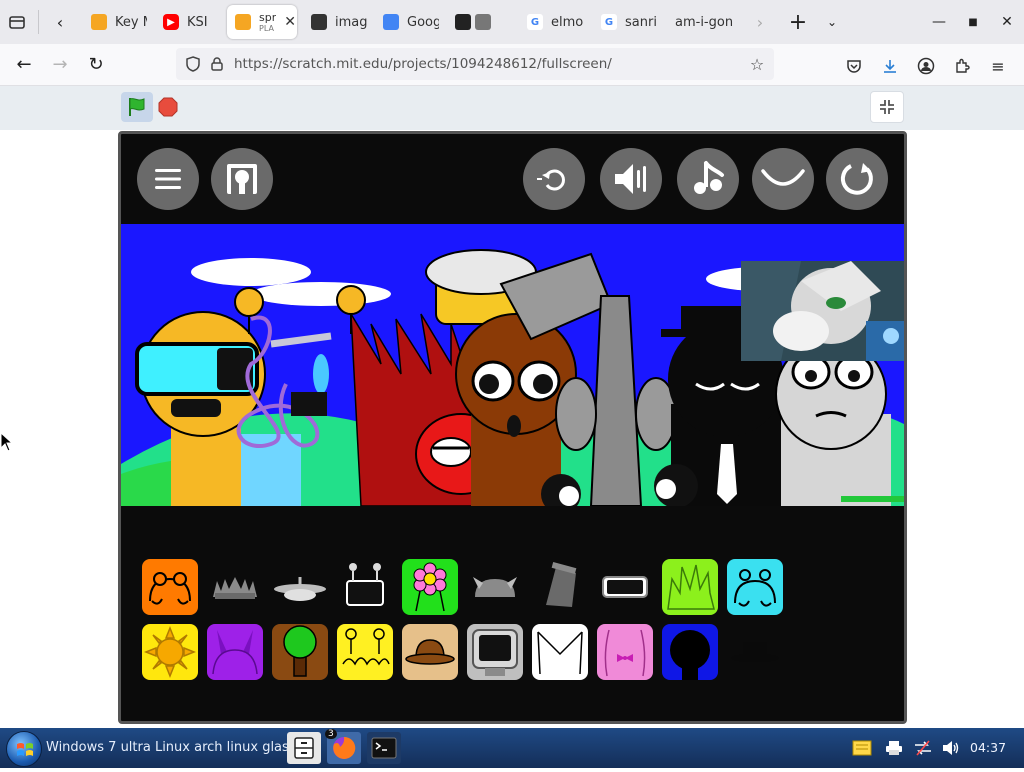 The image size is (1024, 772). I want to click on blue-shadow-sound, so click(690, 652).